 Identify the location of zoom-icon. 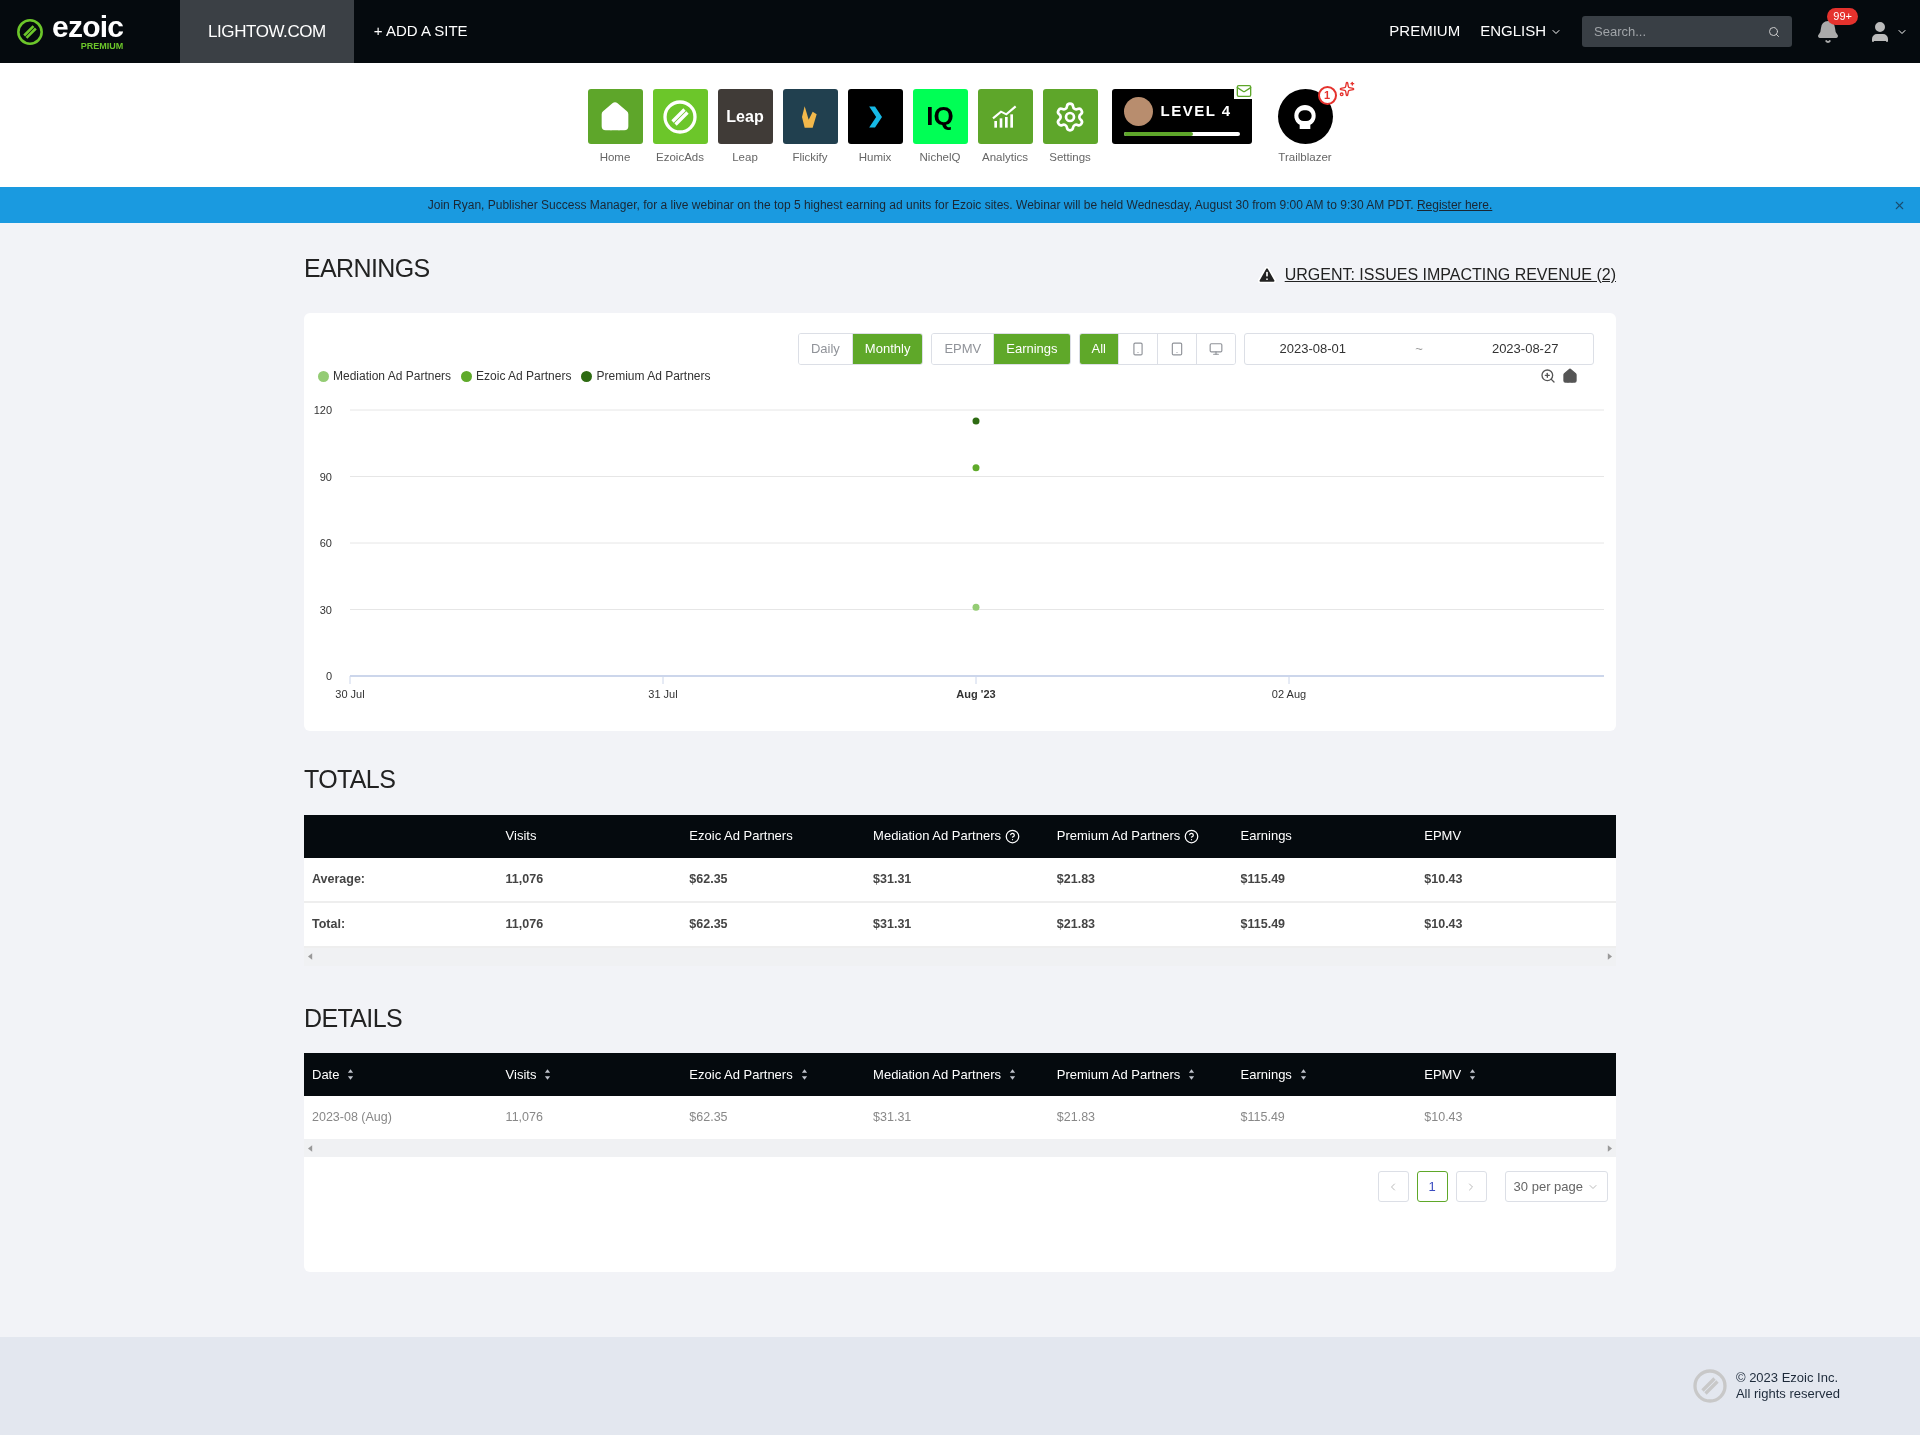
(1548, 376).